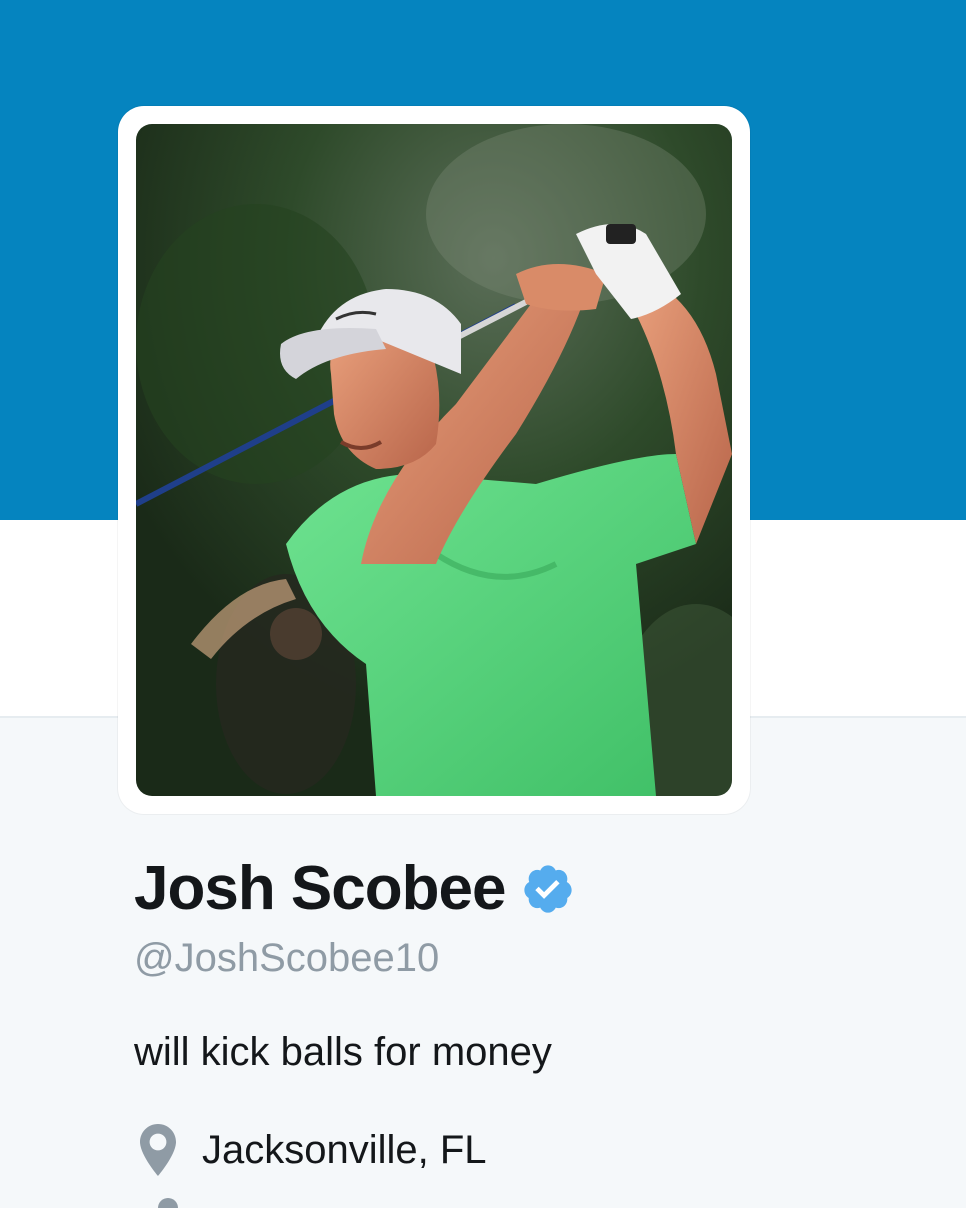  Describe the element at coordinates (158, 1150) in the screenshot. I see `map-pin-icon` at that location.